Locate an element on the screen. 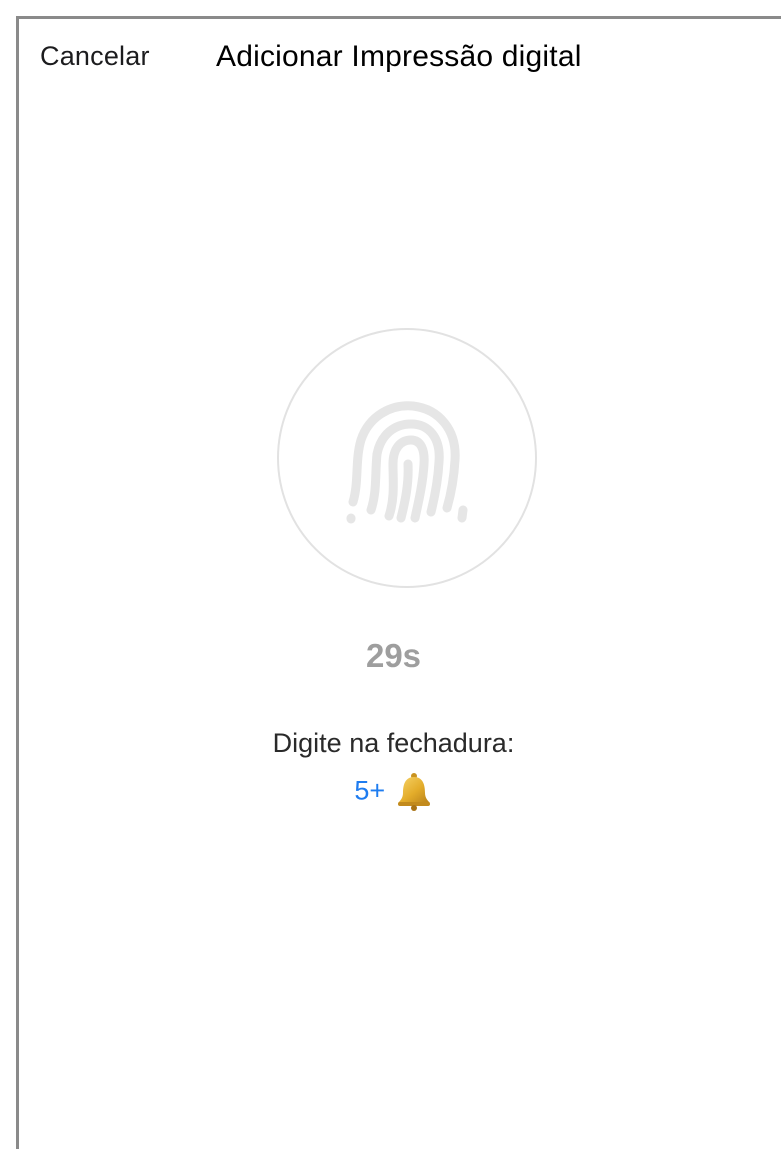 This screenshot has width=781, height=1149. bell-icon is located at coordinates (413, 792).